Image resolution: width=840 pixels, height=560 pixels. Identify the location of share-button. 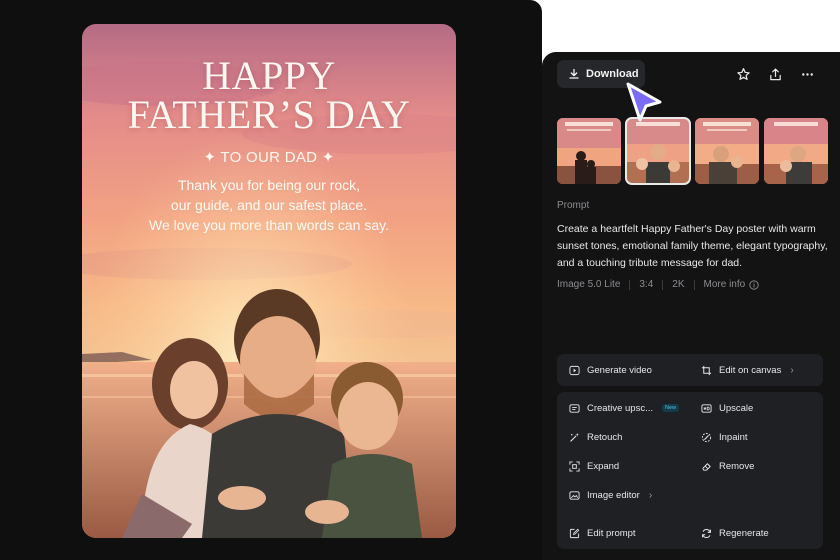
(775, 74).